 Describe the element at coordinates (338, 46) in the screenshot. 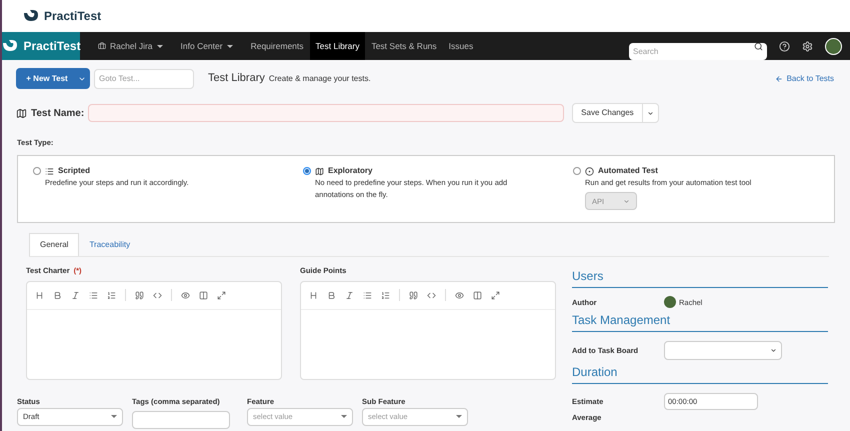

I see `nav-tab: Test Library` at that location.